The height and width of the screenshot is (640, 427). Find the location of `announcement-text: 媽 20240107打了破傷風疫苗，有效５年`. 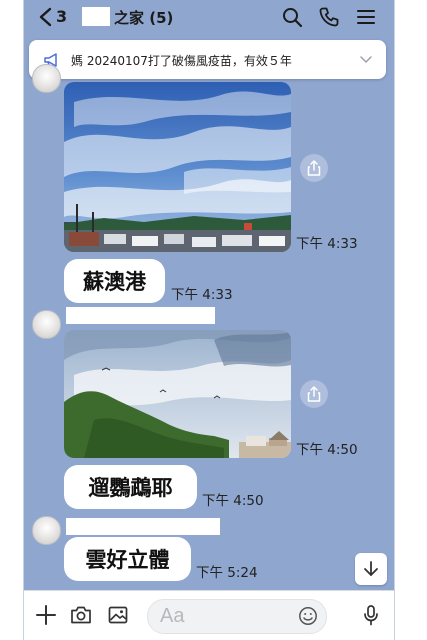

announcement-text: 媽 20240107打了破傷風疫苗，有效５年 is located at coordinates (181, 61).